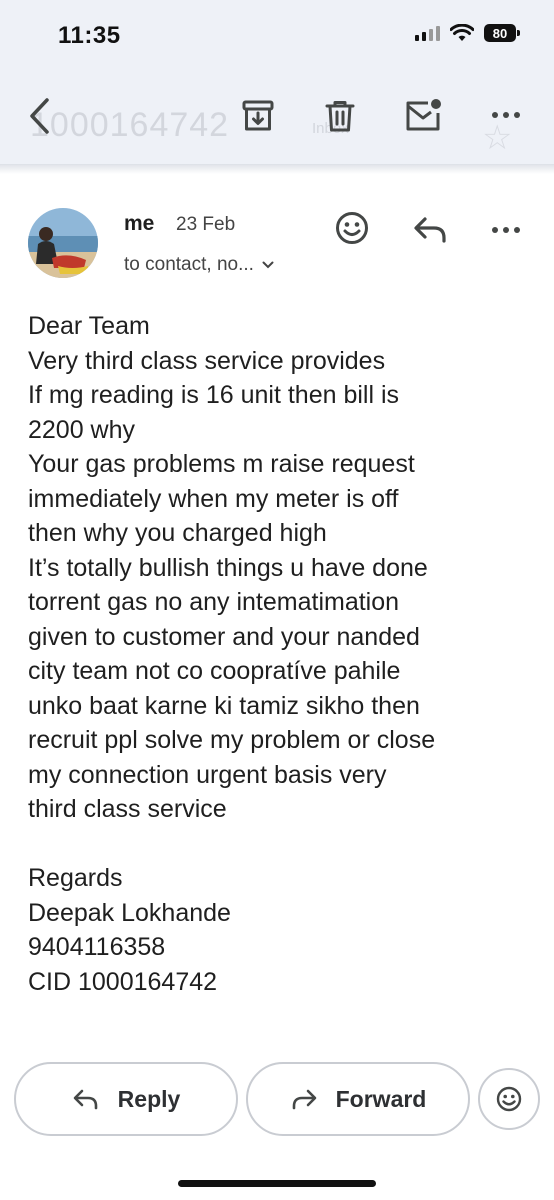 The image size is (554, 1200). What do you see at coordinates (75, 878) in the screenshot?
I see `body-line: Regards` at bounding box center [75, 878].